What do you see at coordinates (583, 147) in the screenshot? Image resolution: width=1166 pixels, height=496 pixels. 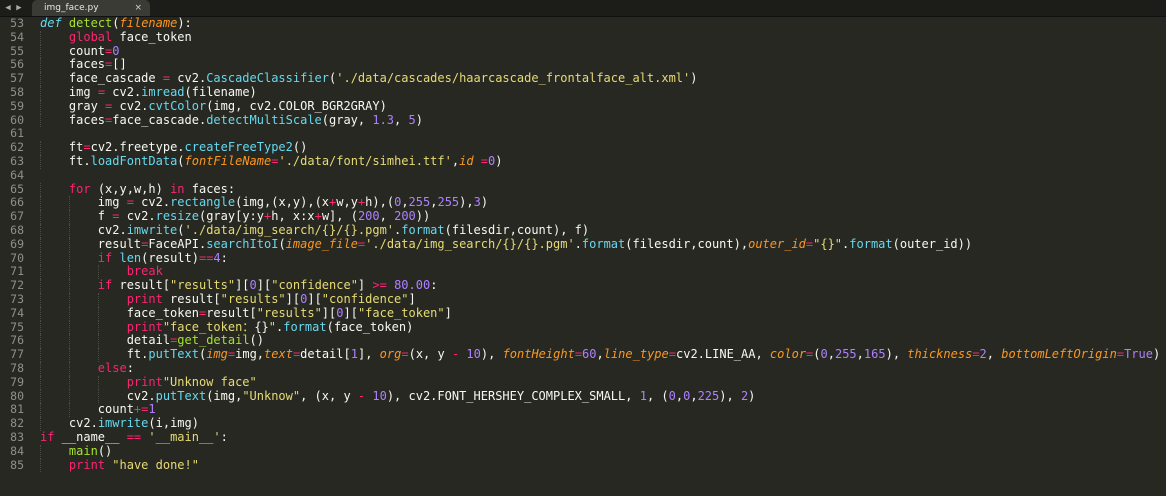 I see `code-line: 62 ft=cv2.freetype.createFreeType2()` at bounding box center [583, 147].